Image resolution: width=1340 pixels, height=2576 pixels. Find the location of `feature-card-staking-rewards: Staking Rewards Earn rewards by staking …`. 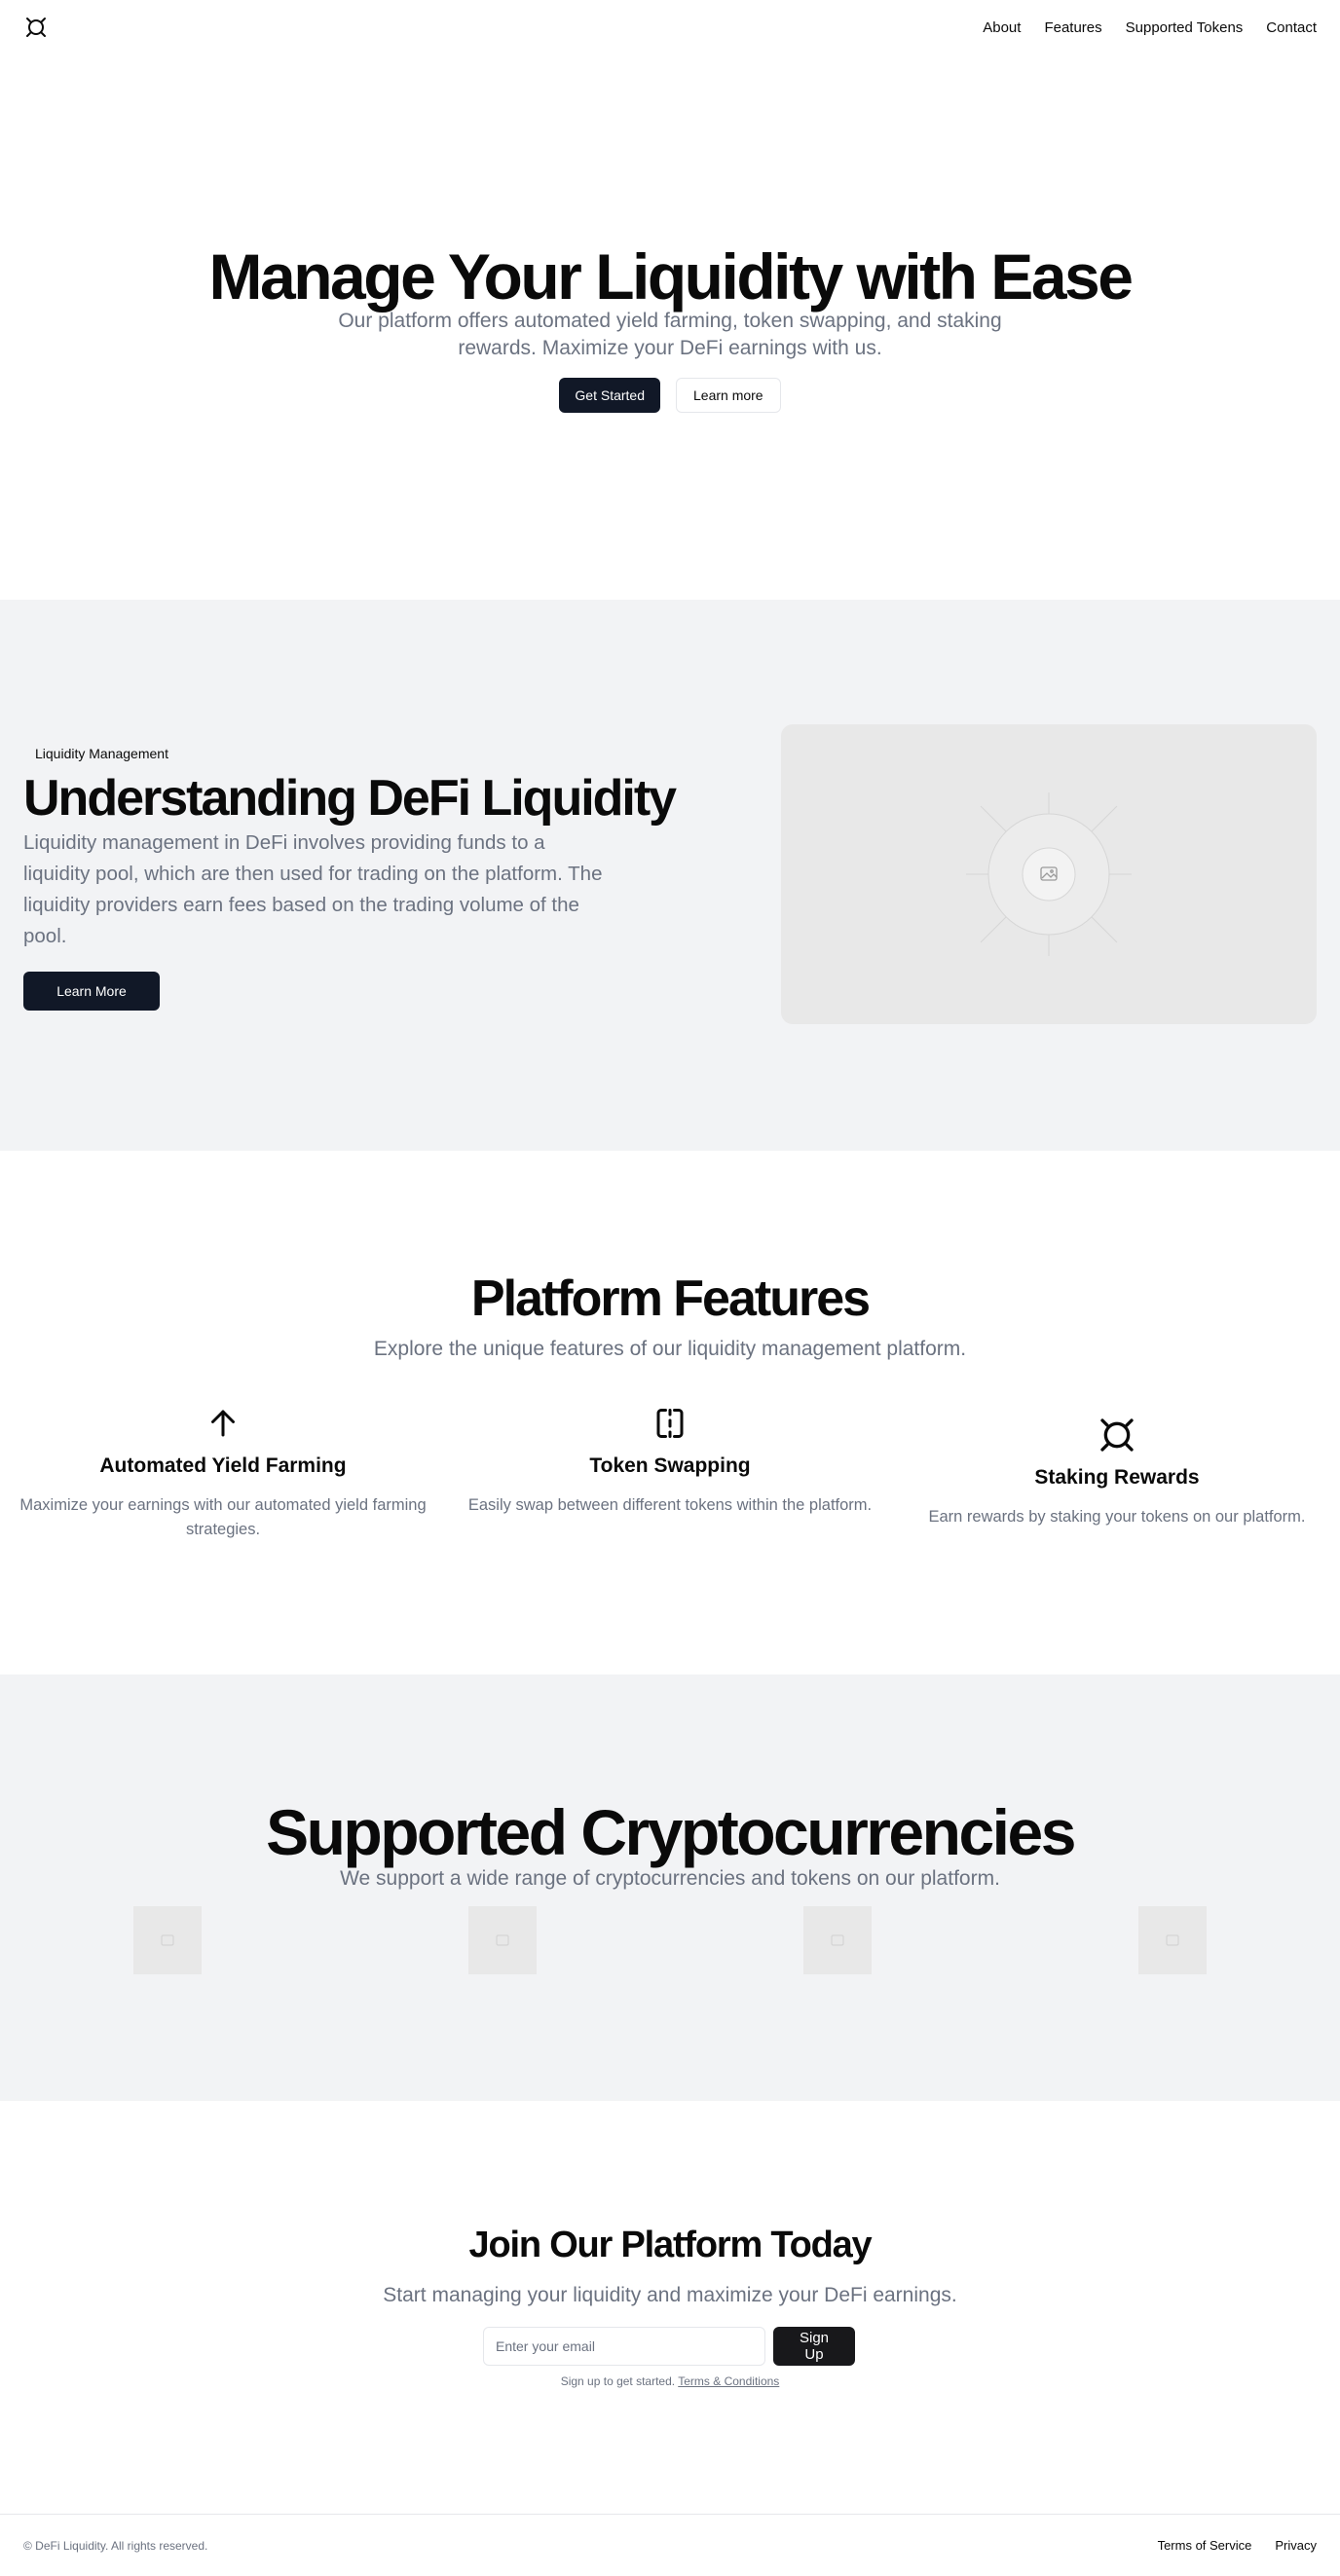

feature-card-staking-rewards: Staking Rewards Earn rewards by staking … is located at coordinates (1116, 1493).